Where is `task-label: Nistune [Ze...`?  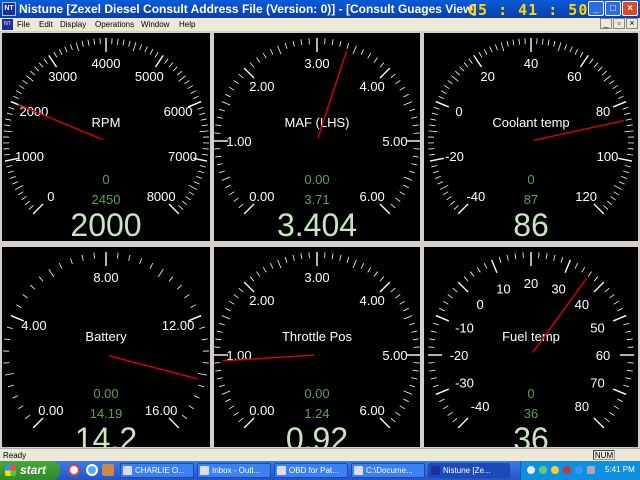 task-label: Nistune [Ze... is located at coordinates (467, 470).